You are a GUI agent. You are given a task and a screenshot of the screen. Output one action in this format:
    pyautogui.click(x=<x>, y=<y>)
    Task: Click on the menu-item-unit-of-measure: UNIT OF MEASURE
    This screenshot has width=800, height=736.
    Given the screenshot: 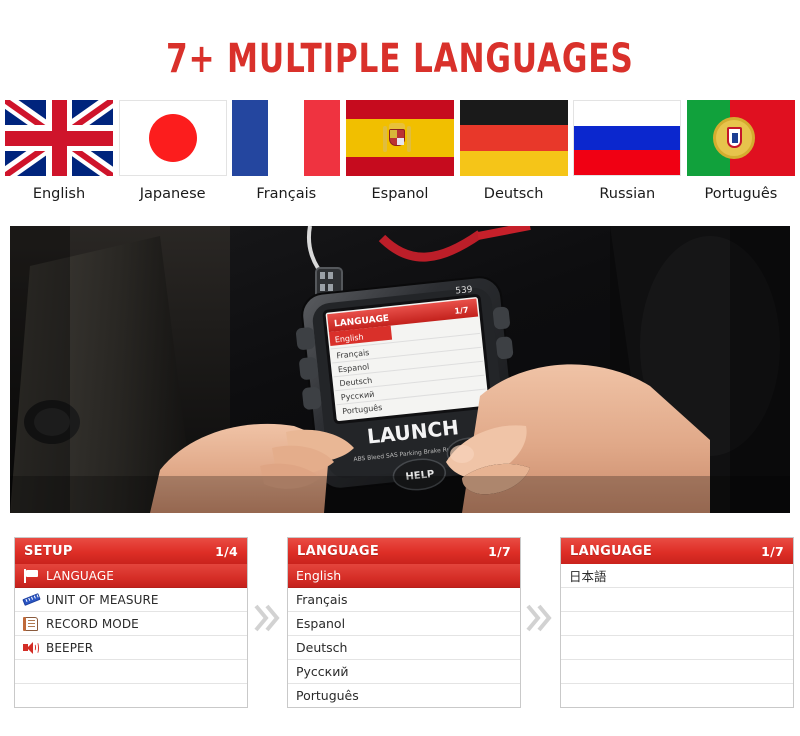 What is the action you would take?
    pyautogui.click(x=131, y=600)
    